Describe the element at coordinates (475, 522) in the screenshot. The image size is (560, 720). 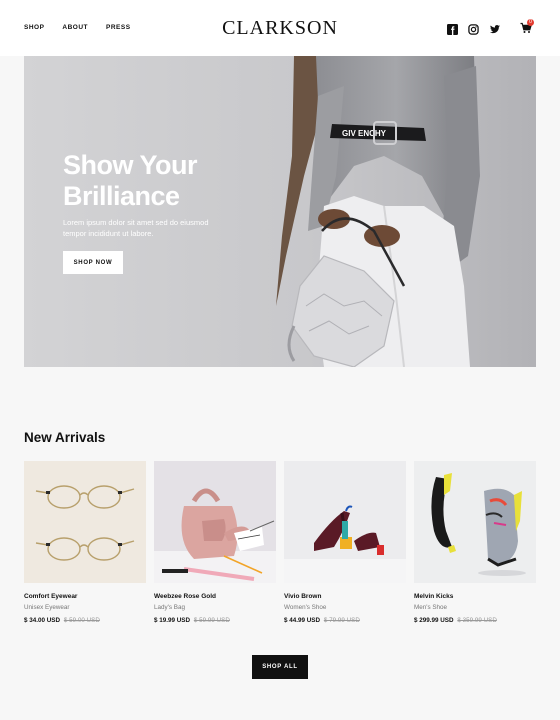
I see `product-image-sneakers` at that location.